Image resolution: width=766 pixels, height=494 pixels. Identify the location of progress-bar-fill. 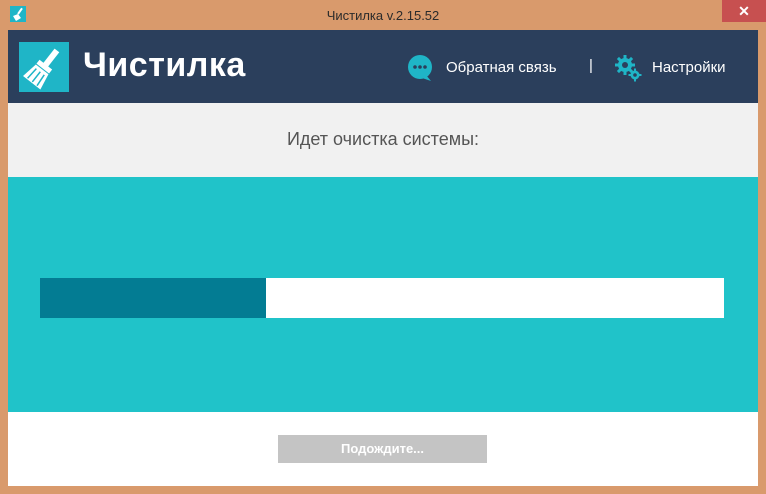
(153, 298).